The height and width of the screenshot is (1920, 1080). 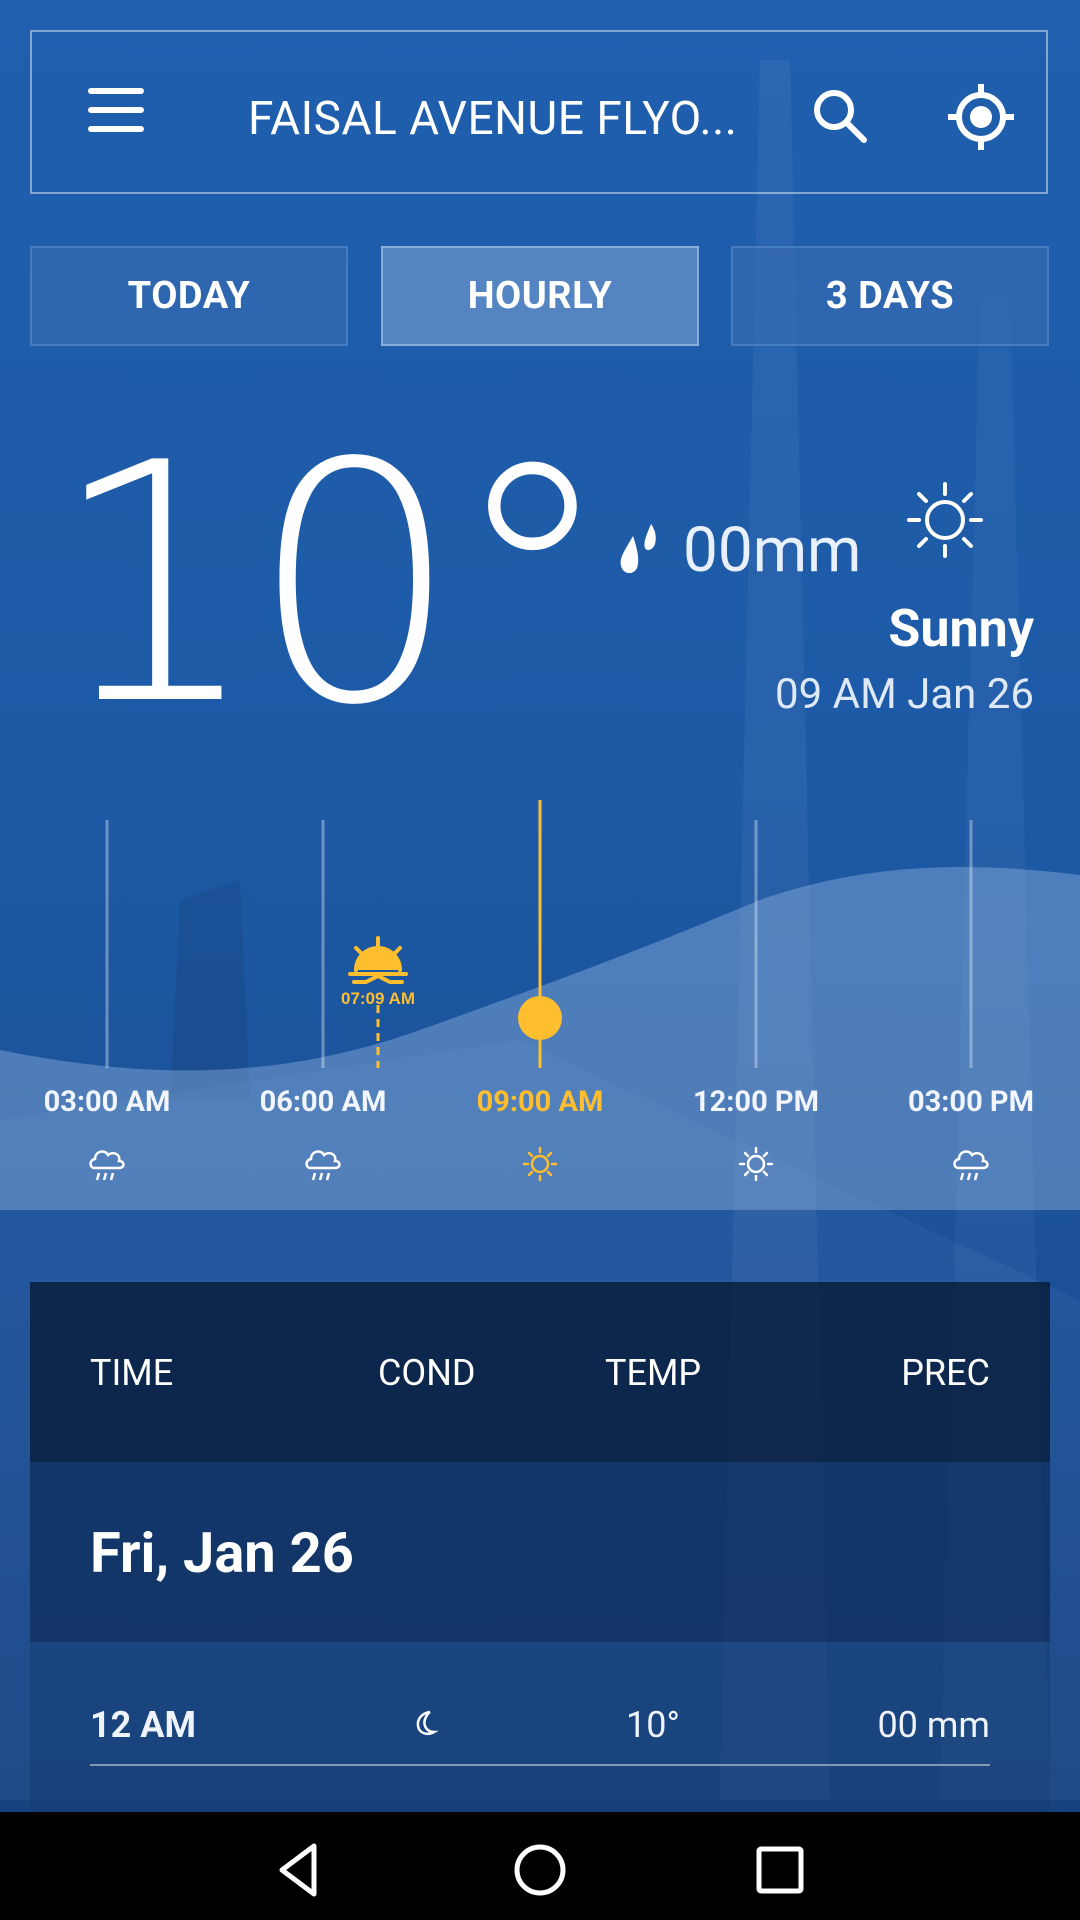 What do you see at coordinates (890, 296) in the screenshot?
I see `tab-3-days: 3 DAYS` at bounding box center [890, 296].